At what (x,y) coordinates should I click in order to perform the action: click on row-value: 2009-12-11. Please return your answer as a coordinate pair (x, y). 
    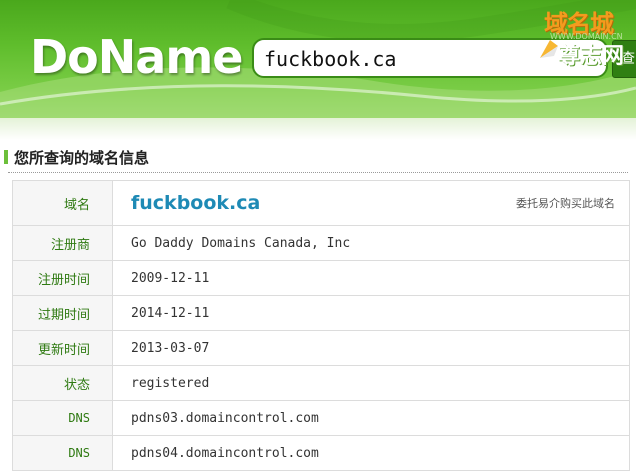
    Looking at the image, I should click on (371, 278).